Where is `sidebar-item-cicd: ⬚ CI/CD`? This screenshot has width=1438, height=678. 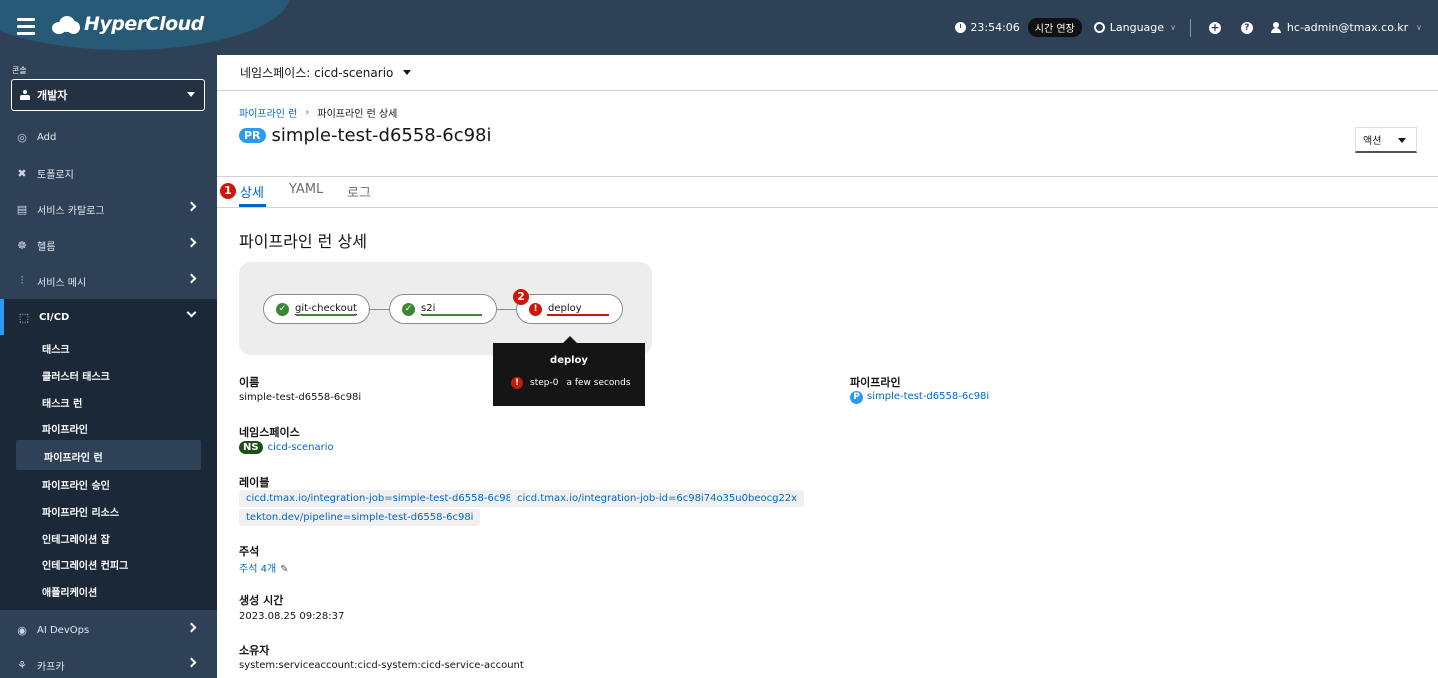 sidebar-item-cicd: ⬚ CI/CD is located at coordinates (108, 317).